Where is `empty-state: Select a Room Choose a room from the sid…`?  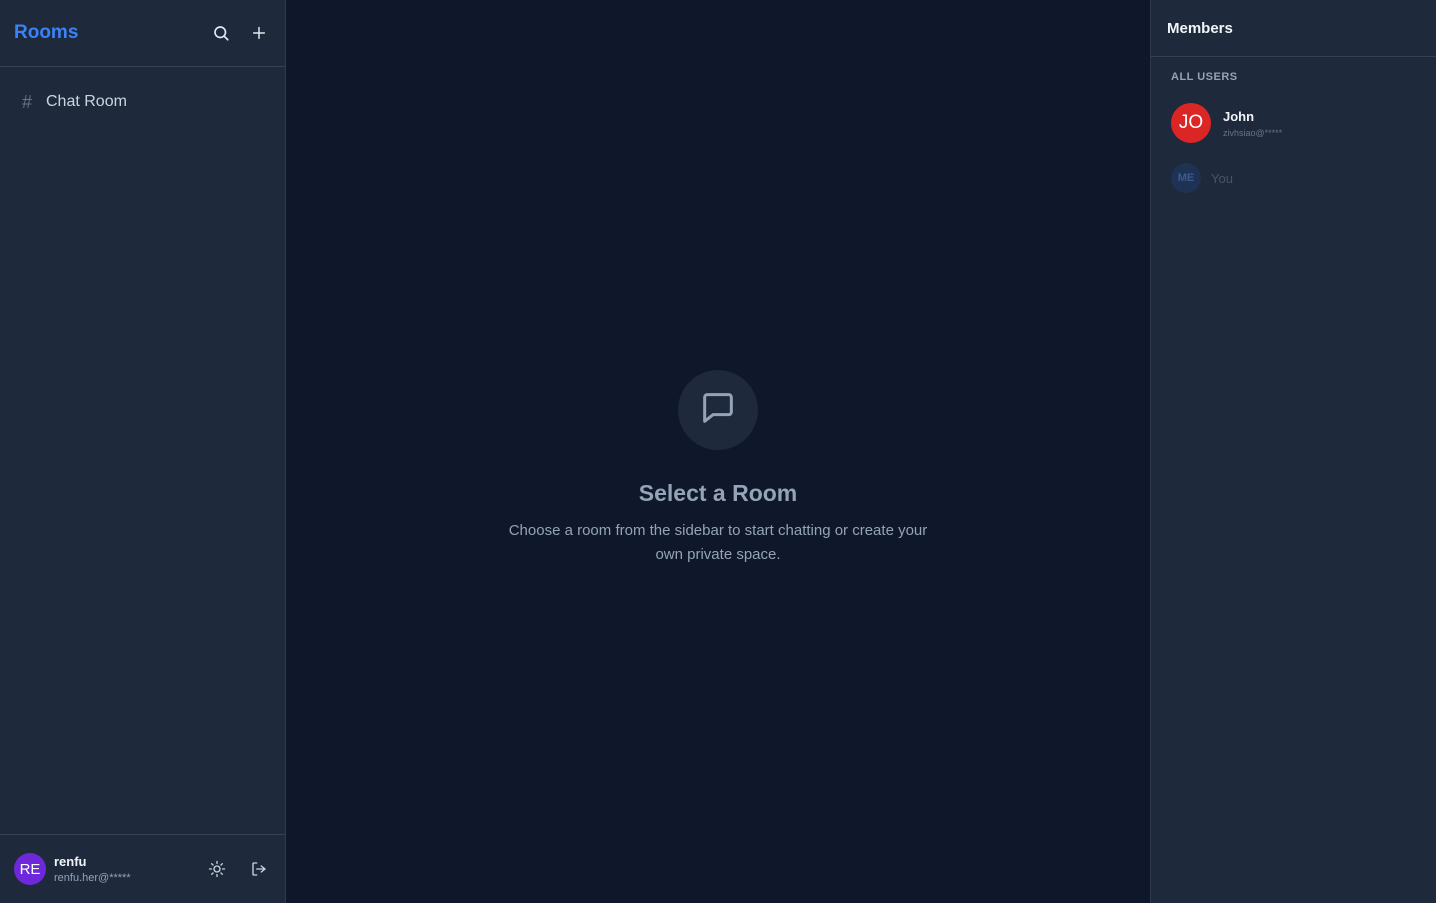 empty-state: Select a Room Choose a room from the sid… is located at coordinates (718, 468).